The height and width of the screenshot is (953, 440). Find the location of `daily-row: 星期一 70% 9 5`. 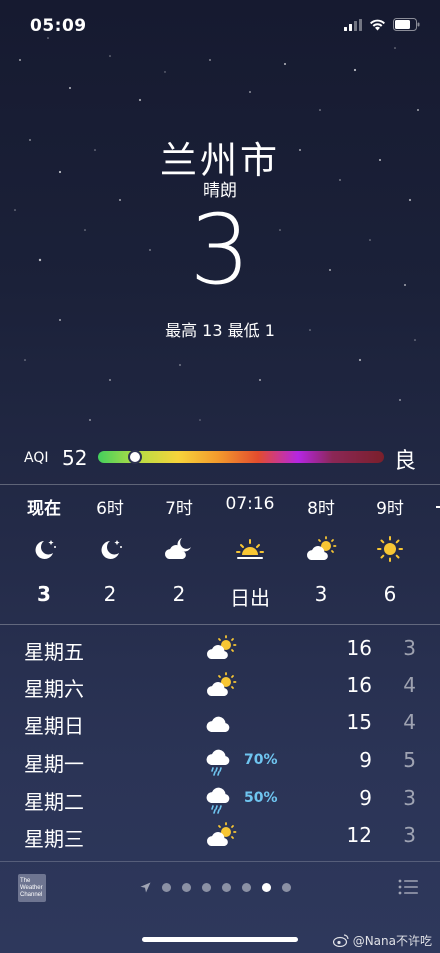

daily-row: 星期一 70% 9 5 is located at coordinates (220, 760).